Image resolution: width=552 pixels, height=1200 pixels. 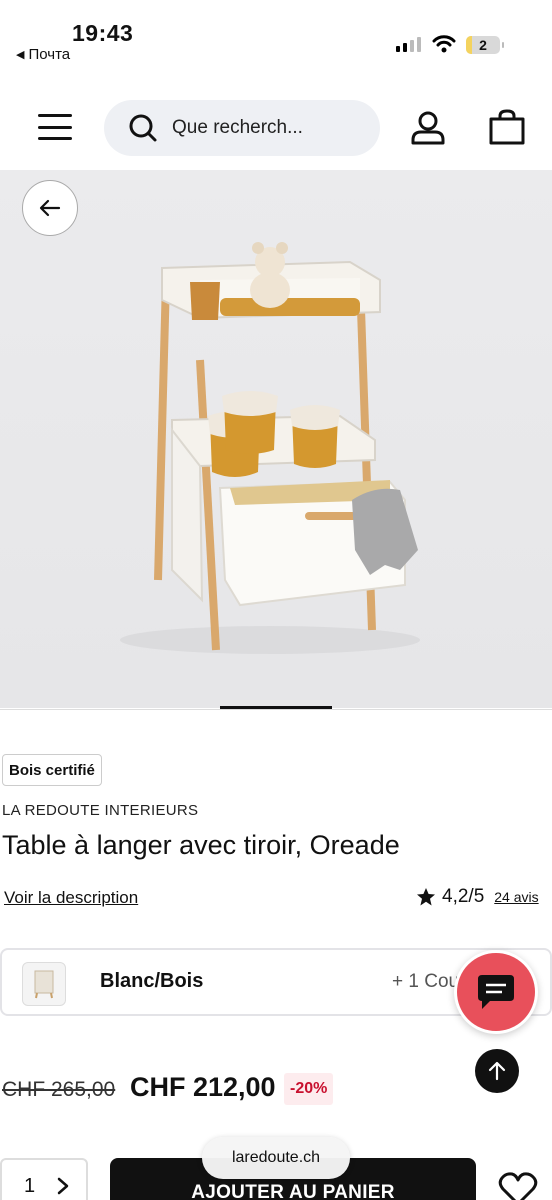 I want to click on arrow-left-icon, so click(x=50, y=208).